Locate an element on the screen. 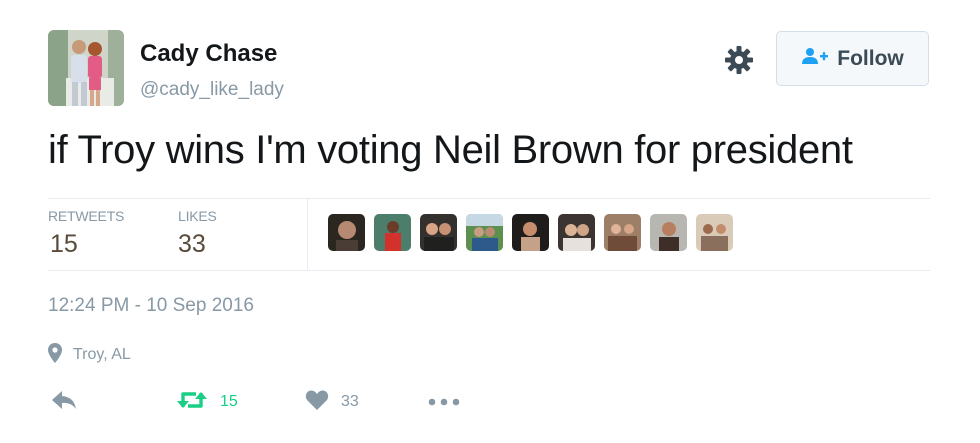 This screenshot has width=980, height=443. retweet-icon is located at coordinates (192, 402).